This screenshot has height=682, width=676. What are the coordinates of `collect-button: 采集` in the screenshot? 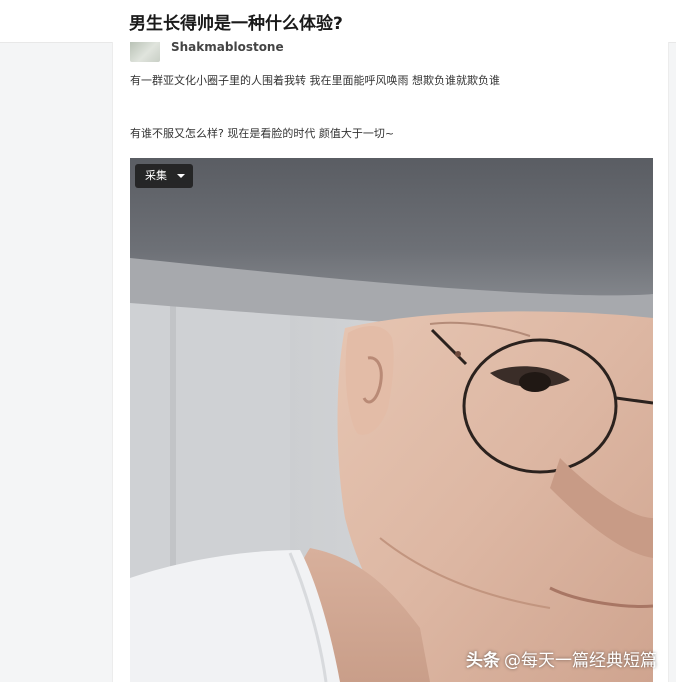 It's located at (164, 176).